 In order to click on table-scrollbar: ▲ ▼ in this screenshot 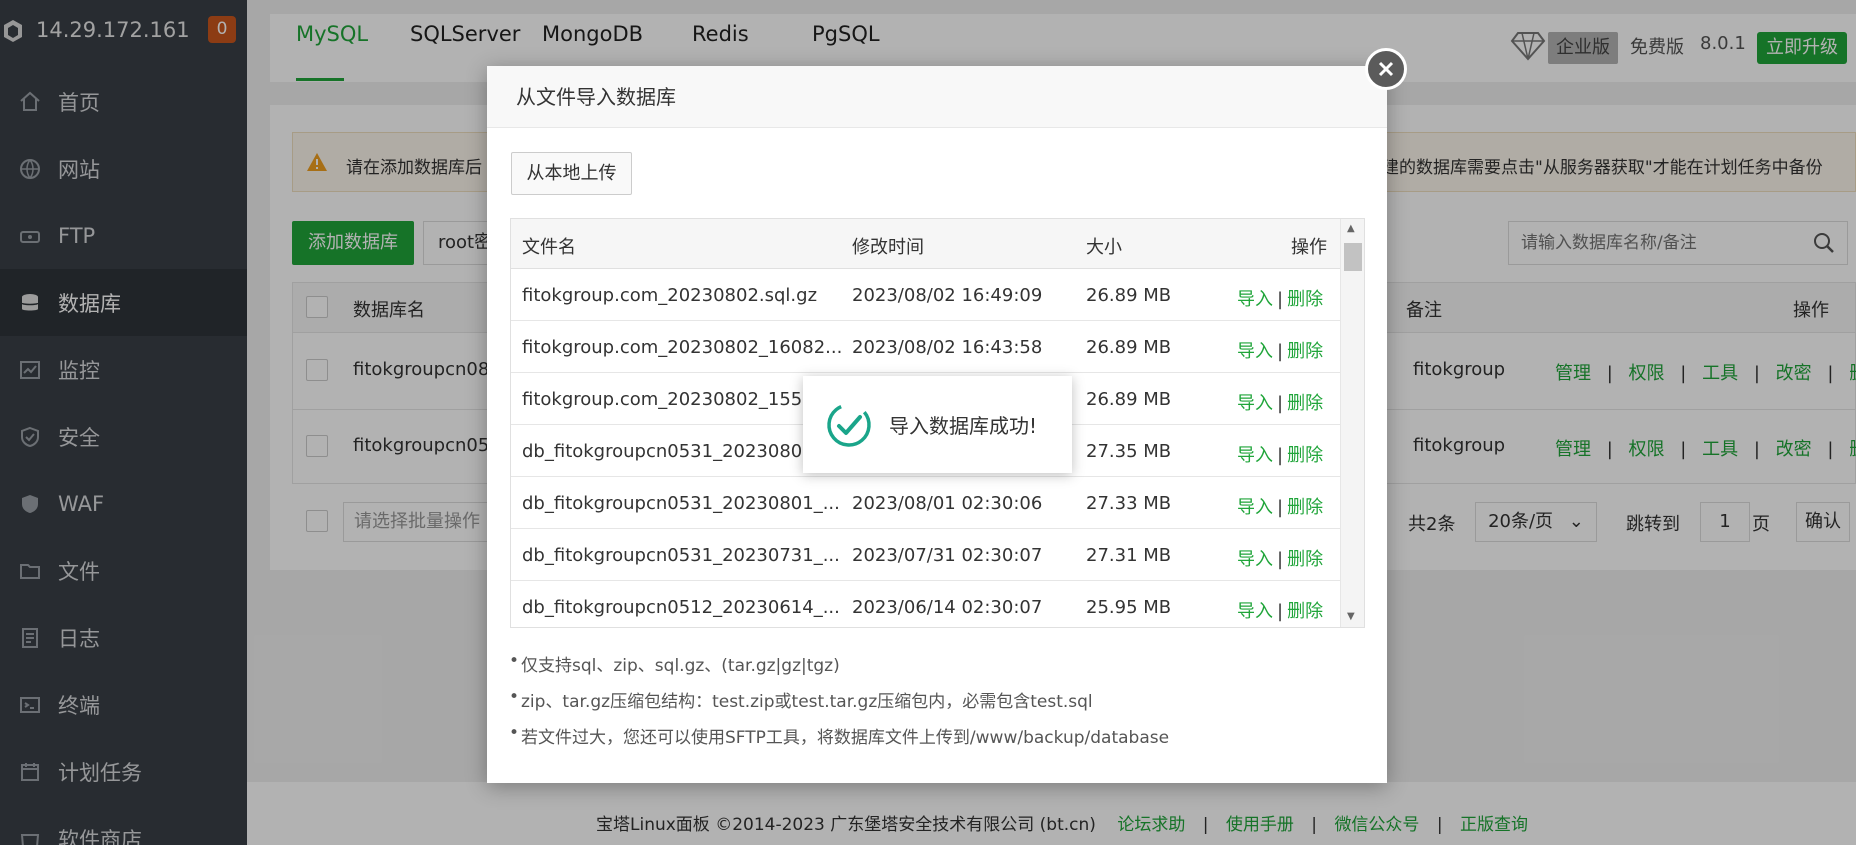, I will do `click(1352, 423)`.